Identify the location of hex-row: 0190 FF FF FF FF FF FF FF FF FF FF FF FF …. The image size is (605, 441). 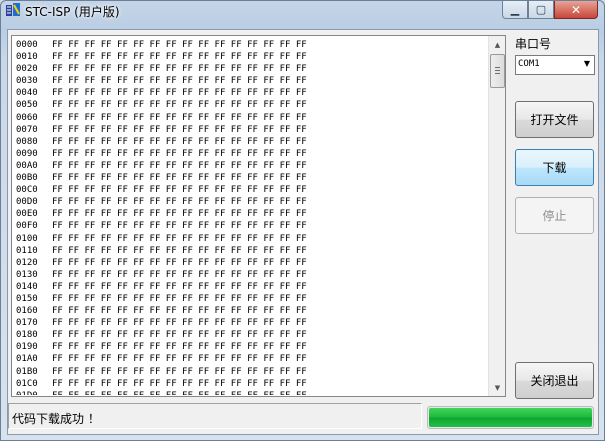
(252, 347).